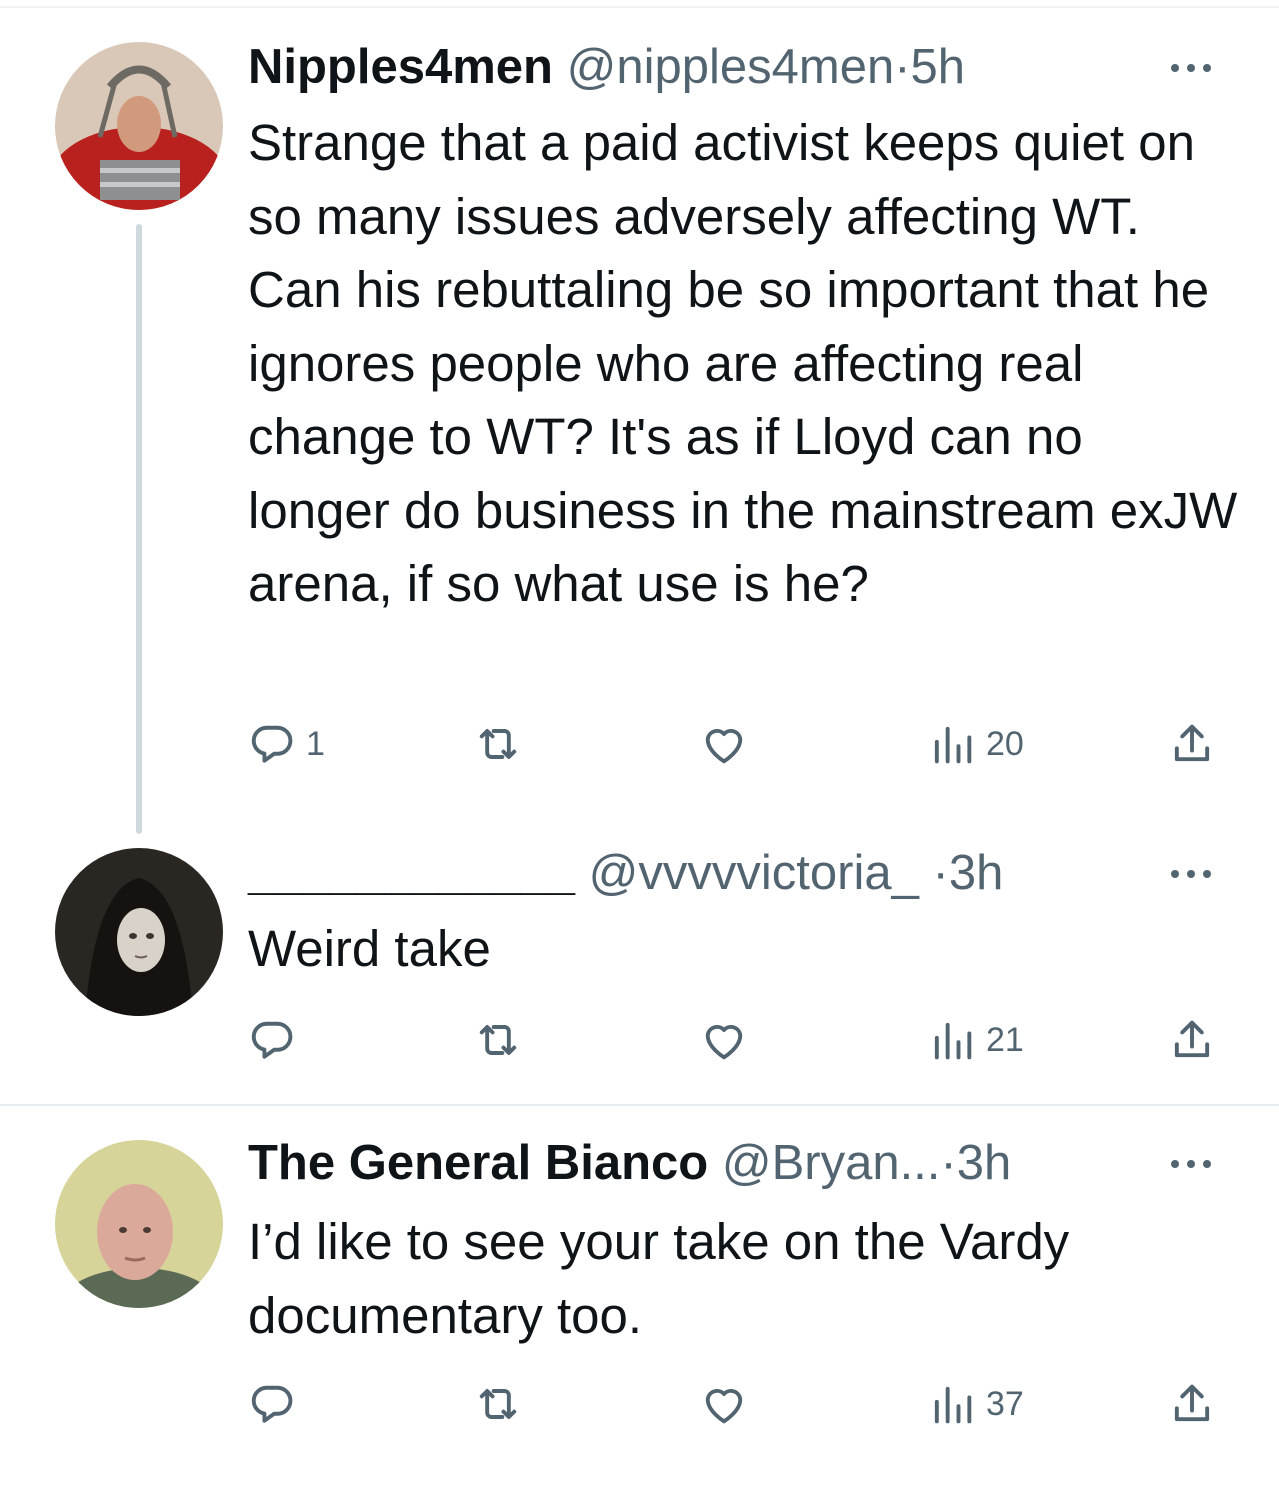 The image size is (1279, 1502). I want to click on views-button: 20, so click(975, 744).